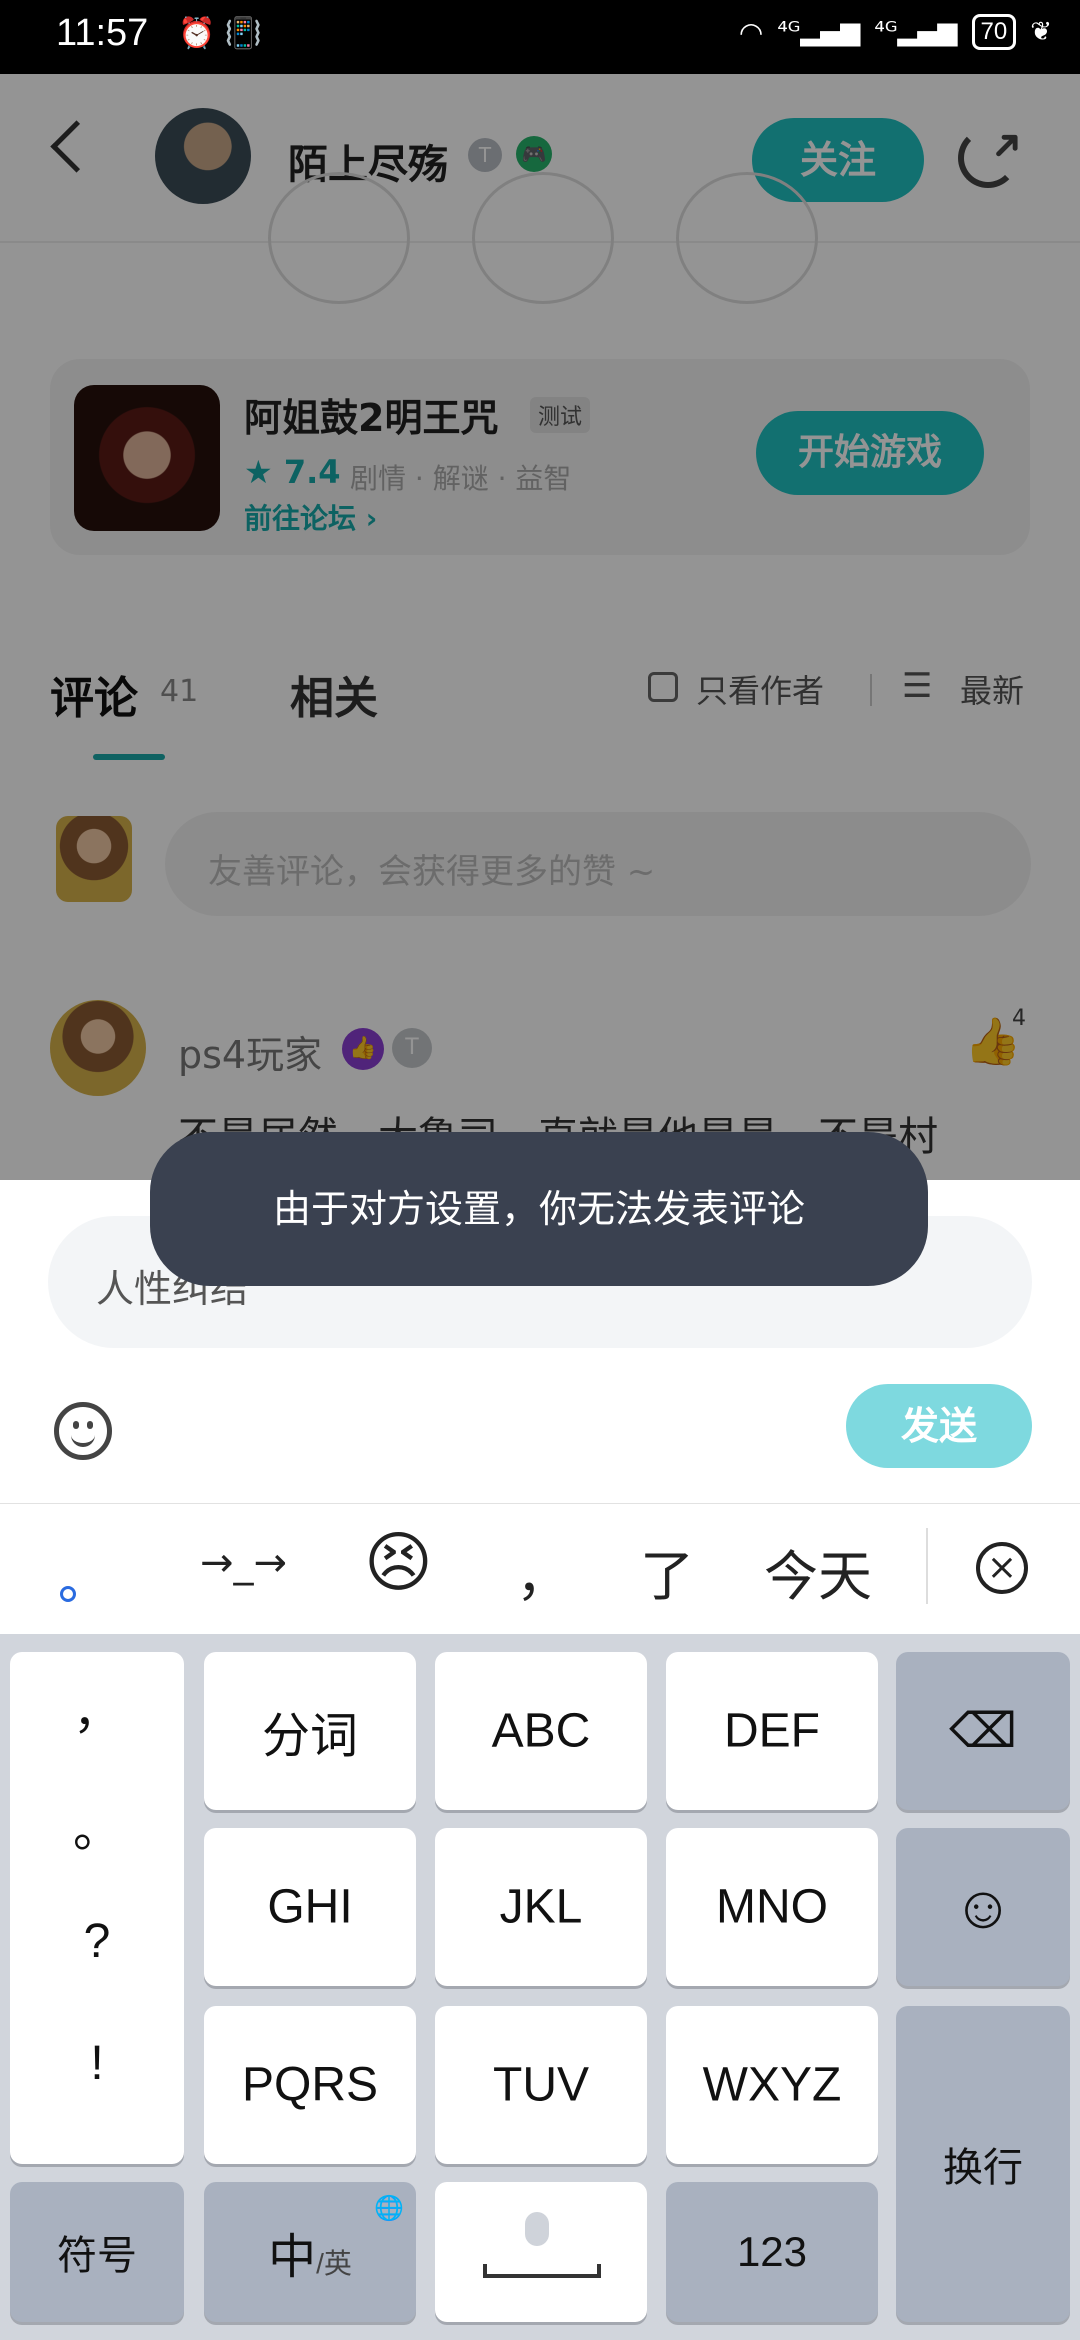 The height and width of the screenshot is (2340, 1080). I want to click on key-label: DEF, so click(772, 1731).